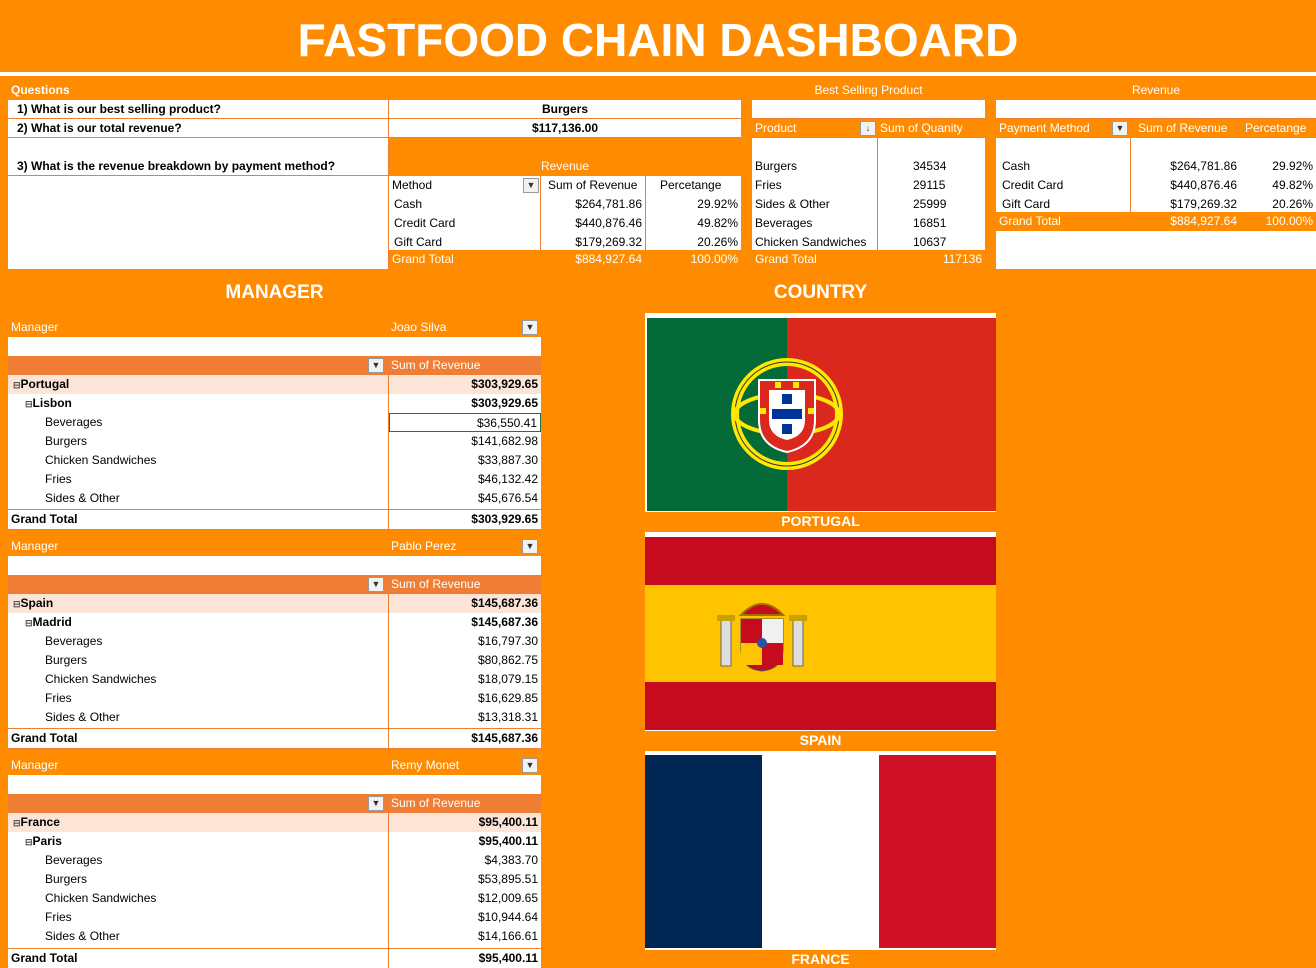  I want to click on qty-cell: 34534, so click(929, 166).